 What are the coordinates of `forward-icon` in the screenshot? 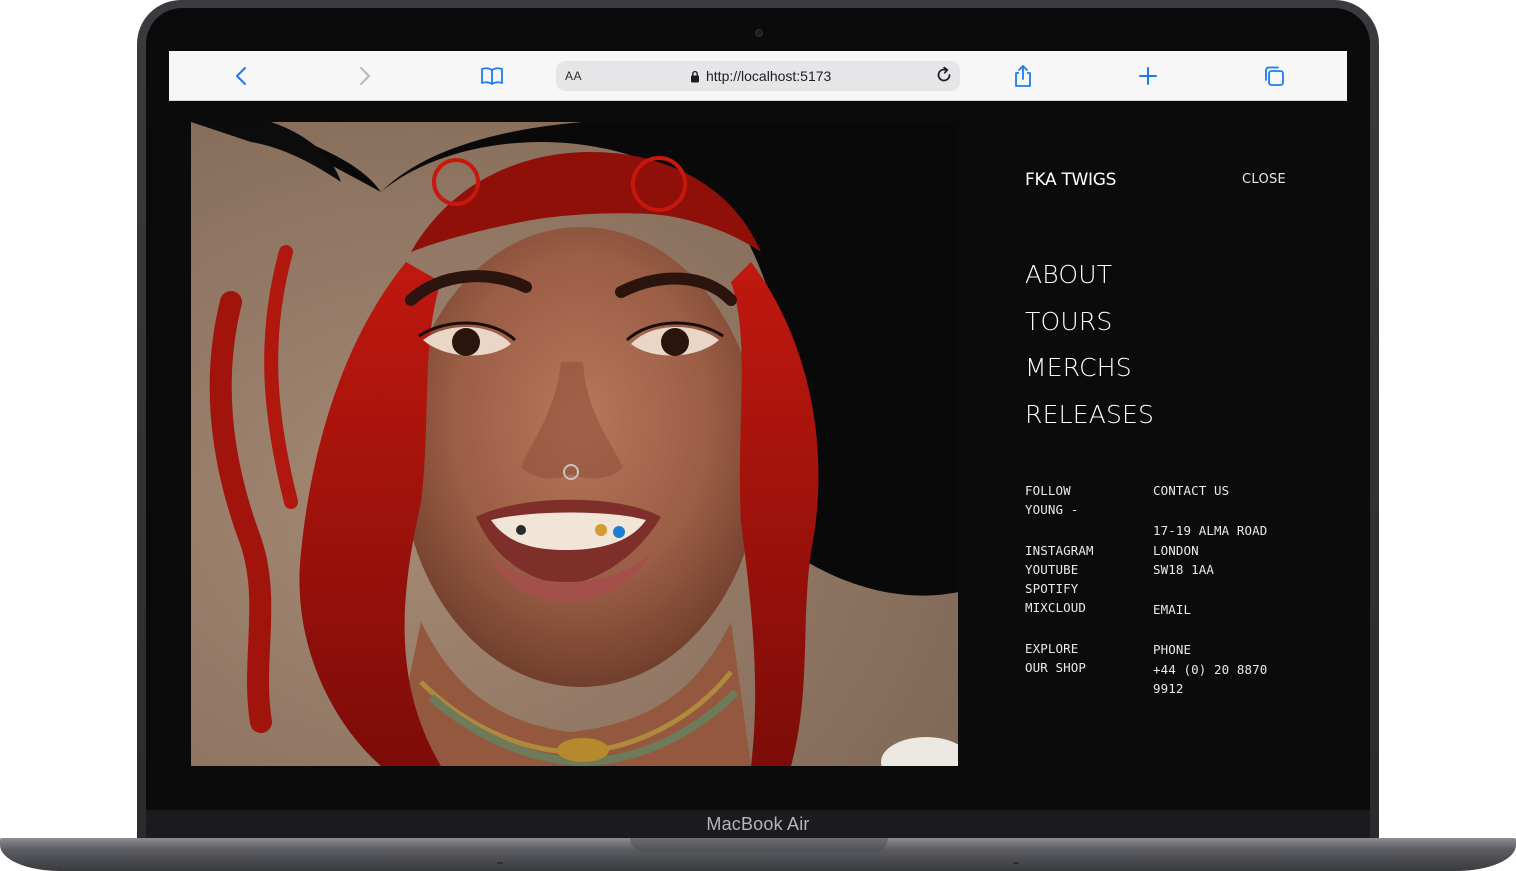 It's located at (365, 76).